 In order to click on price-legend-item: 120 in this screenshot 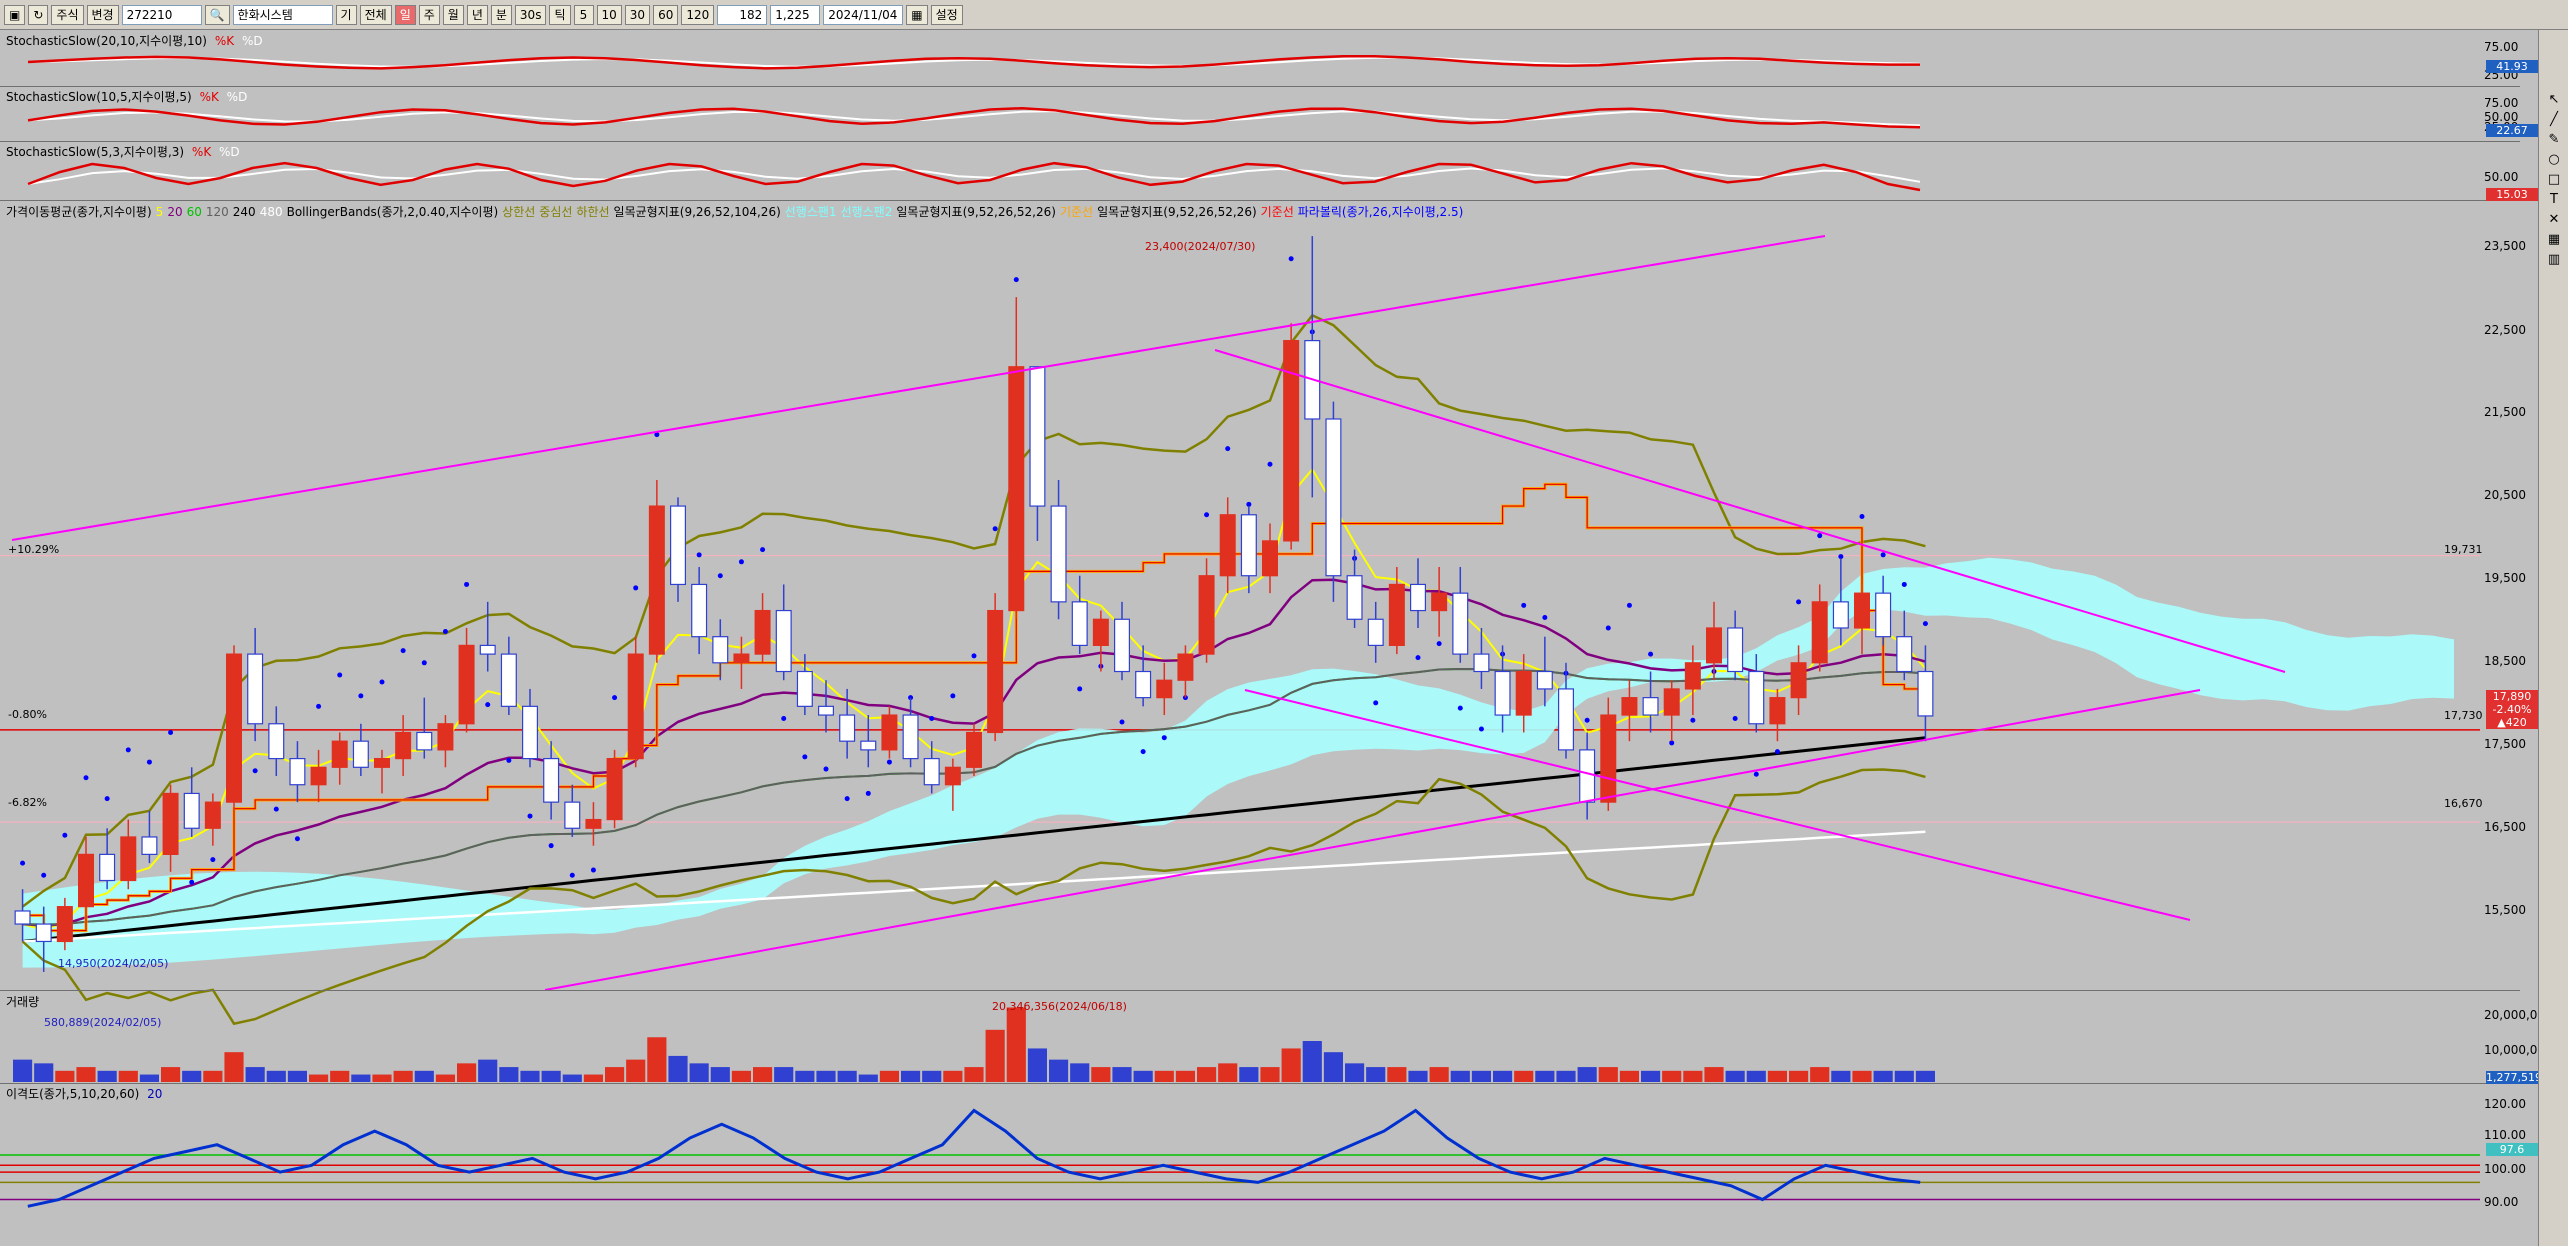, I will do `click(217, 212)`.